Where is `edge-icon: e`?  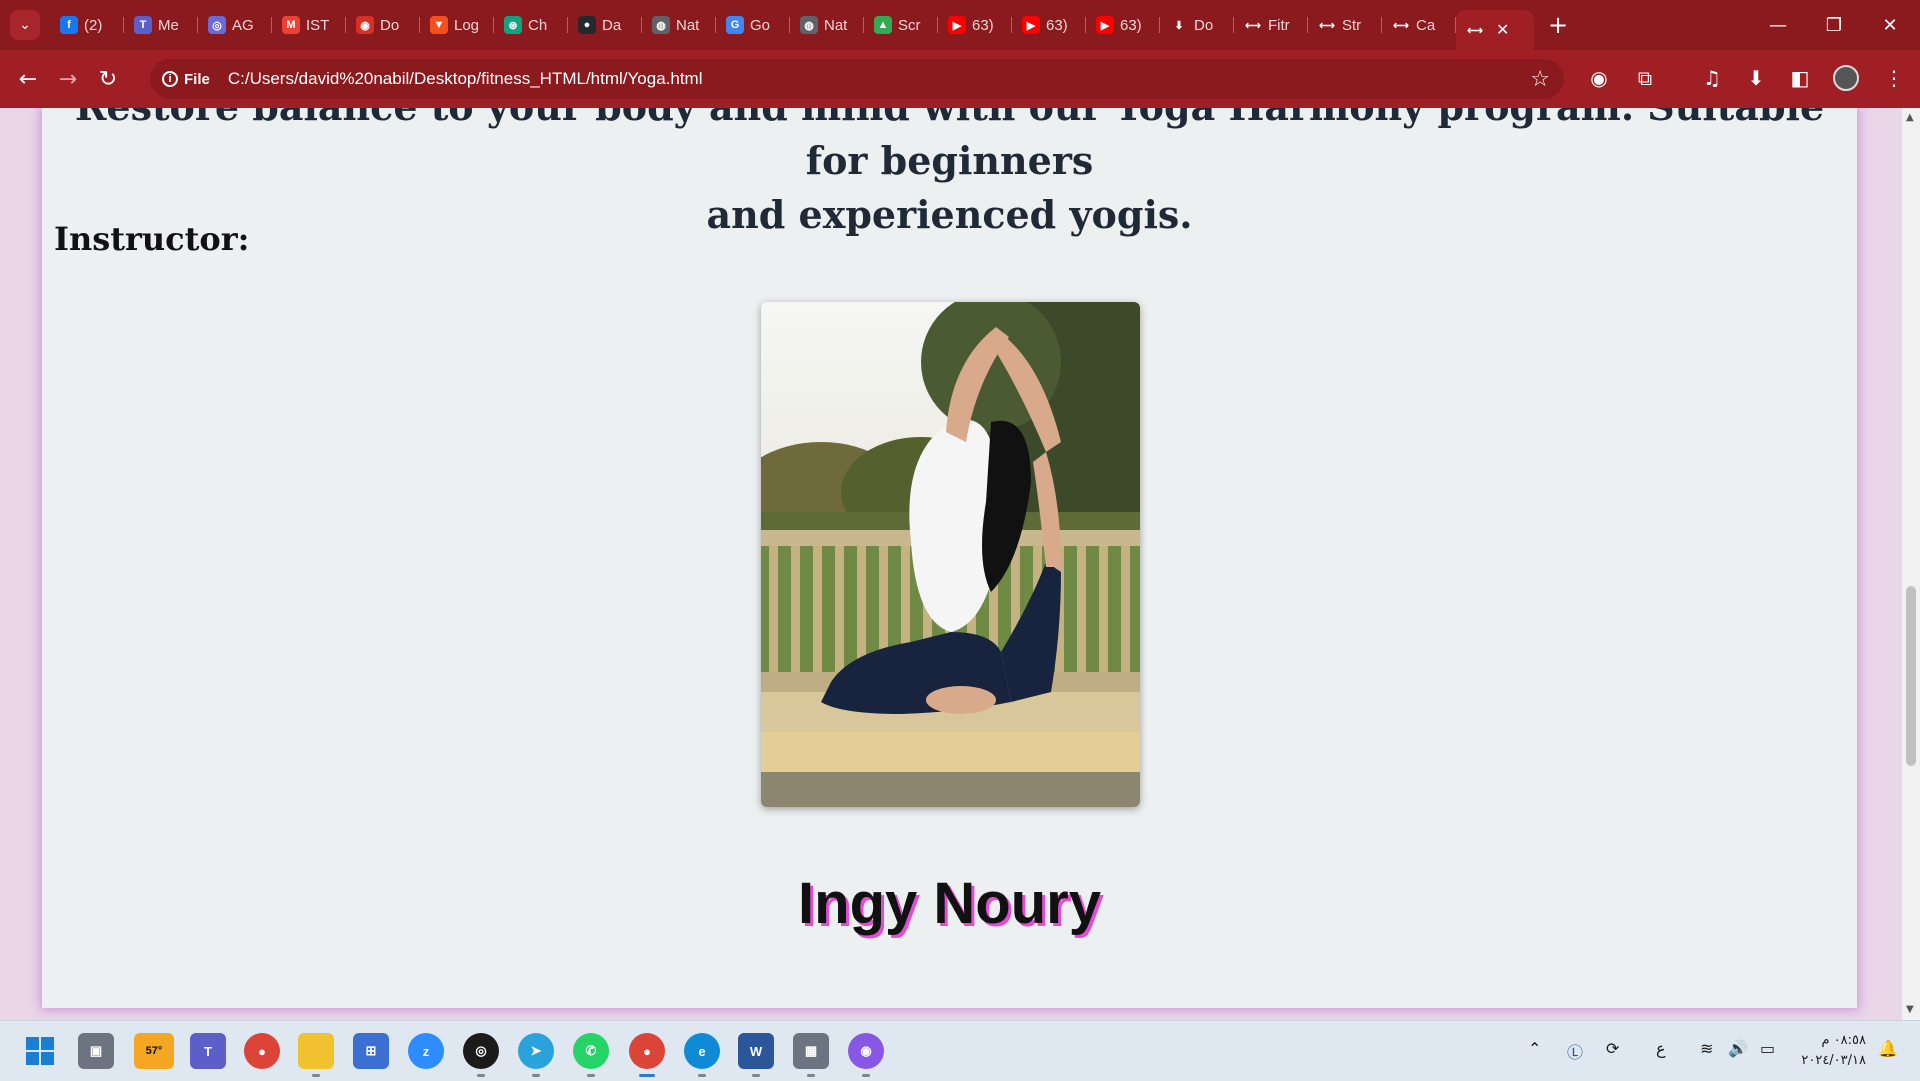
edge-icon: e is located at coordinates (702, 1055).